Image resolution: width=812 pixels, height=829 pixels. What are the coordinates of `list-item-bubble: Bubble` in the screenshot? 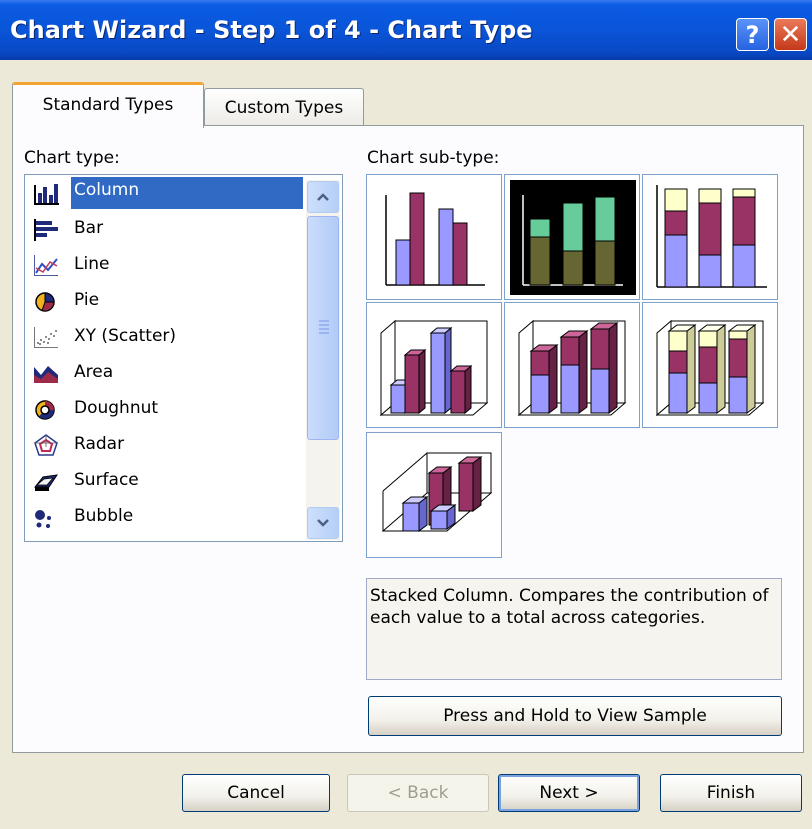 It's located at (167, 516).